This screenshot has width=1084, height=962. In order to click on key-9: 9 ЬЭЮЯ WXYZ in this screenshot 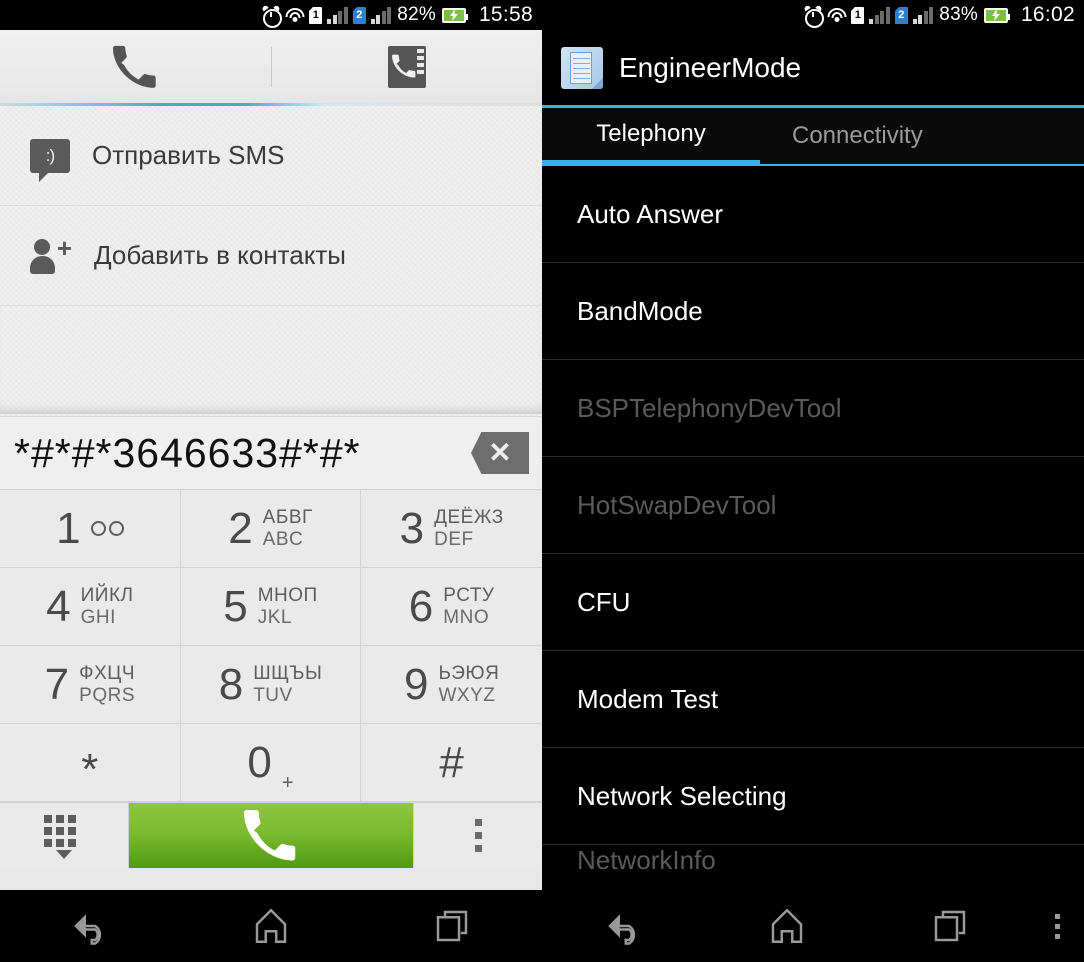, I will do `click(451, 685)`.